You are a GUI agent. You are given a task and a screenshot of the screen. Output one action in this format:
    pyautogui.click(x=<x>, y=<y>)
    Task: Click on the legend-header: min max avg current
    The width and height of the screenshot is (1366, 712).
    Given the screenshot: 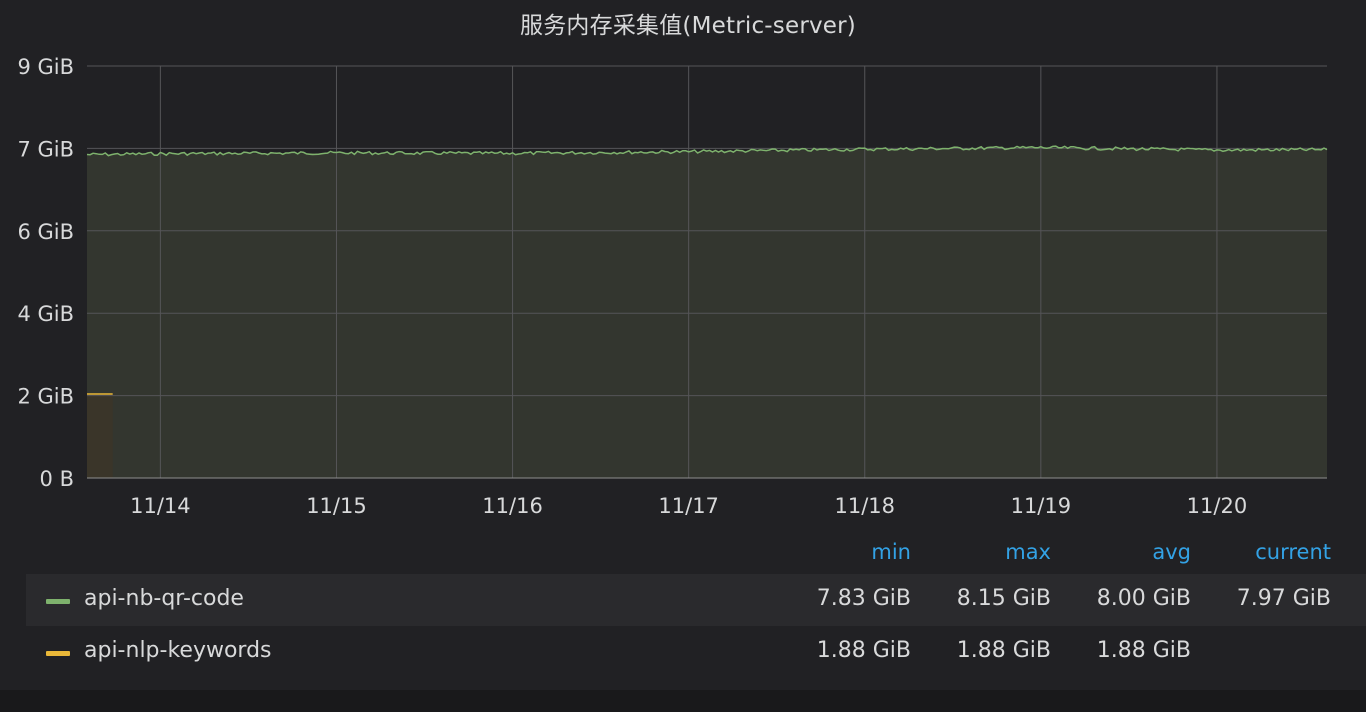 What is the action you would take?
    pyautogui.click(x=696, y=554)
    